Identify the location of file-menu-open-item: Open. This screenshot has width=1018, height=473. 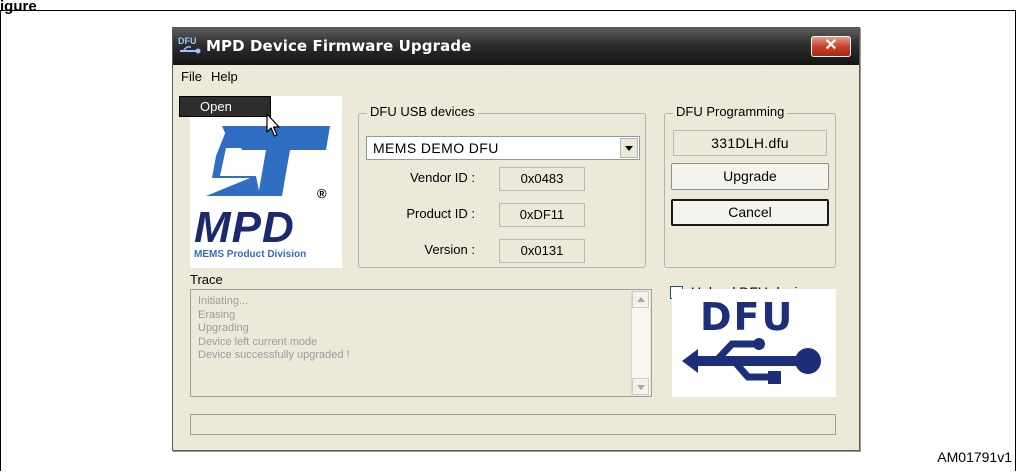
(225, 106).